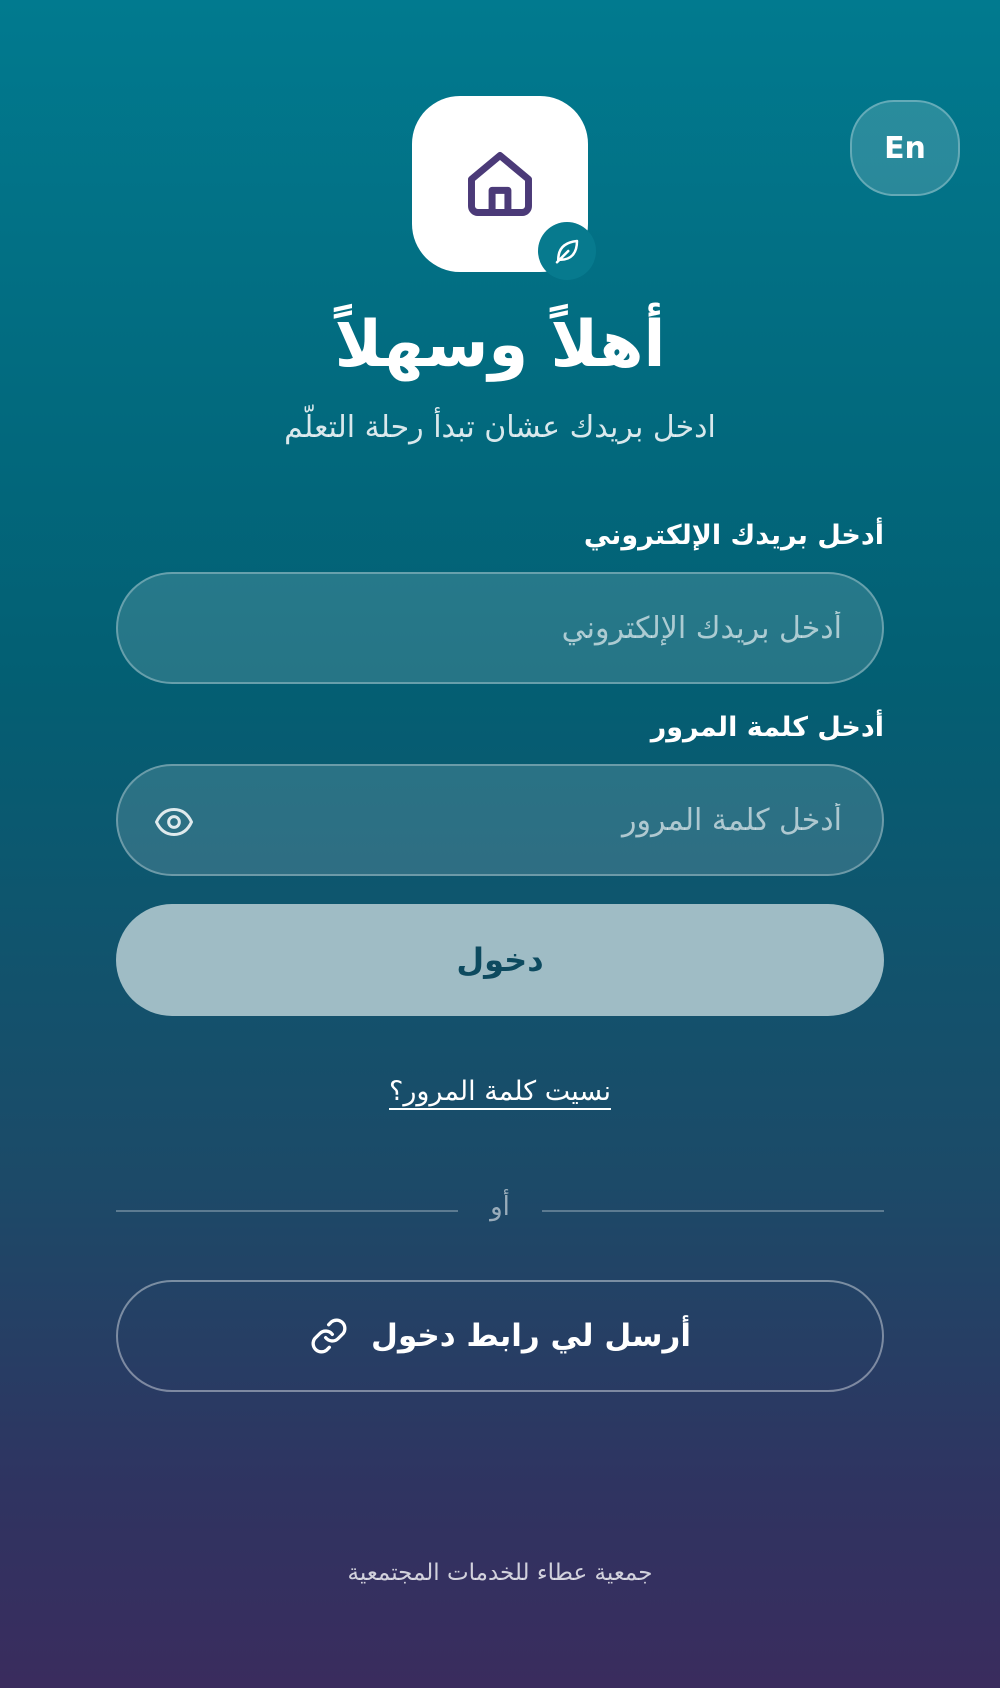  Describe the element at coordinates (905, 148) in the screenshot. I see `language-toggle-button: En` at that location.